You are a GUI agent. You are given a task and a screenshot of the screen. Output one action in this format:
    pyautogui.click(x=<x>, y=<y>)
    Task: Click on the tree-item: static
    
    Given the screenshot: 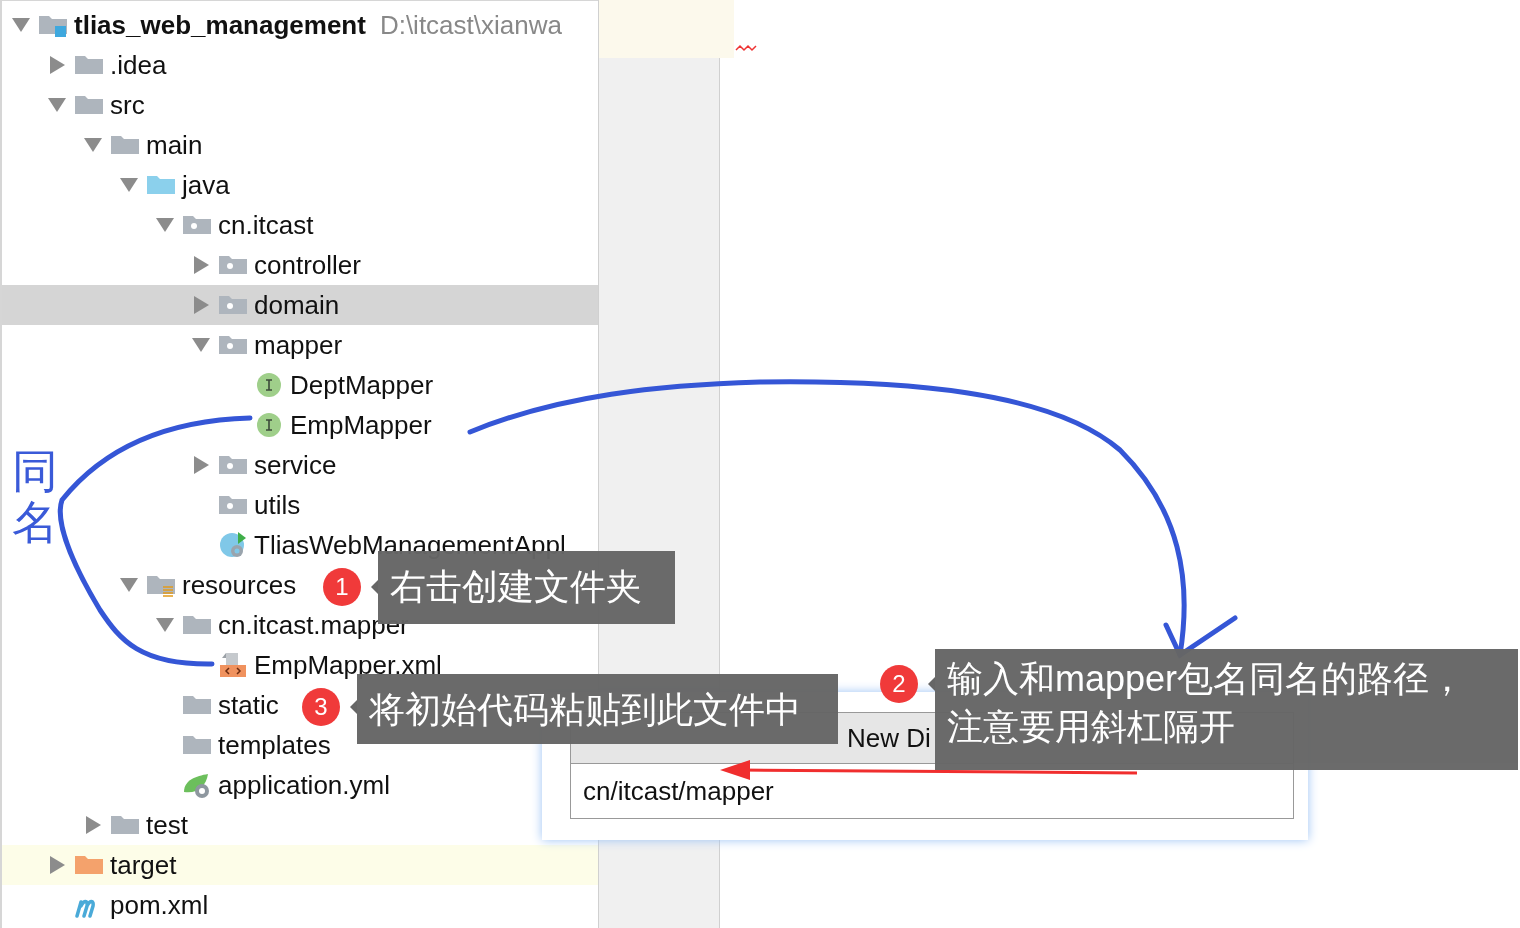 What is the action you would take?
    pyautogui.click(x=216, y=705)
    